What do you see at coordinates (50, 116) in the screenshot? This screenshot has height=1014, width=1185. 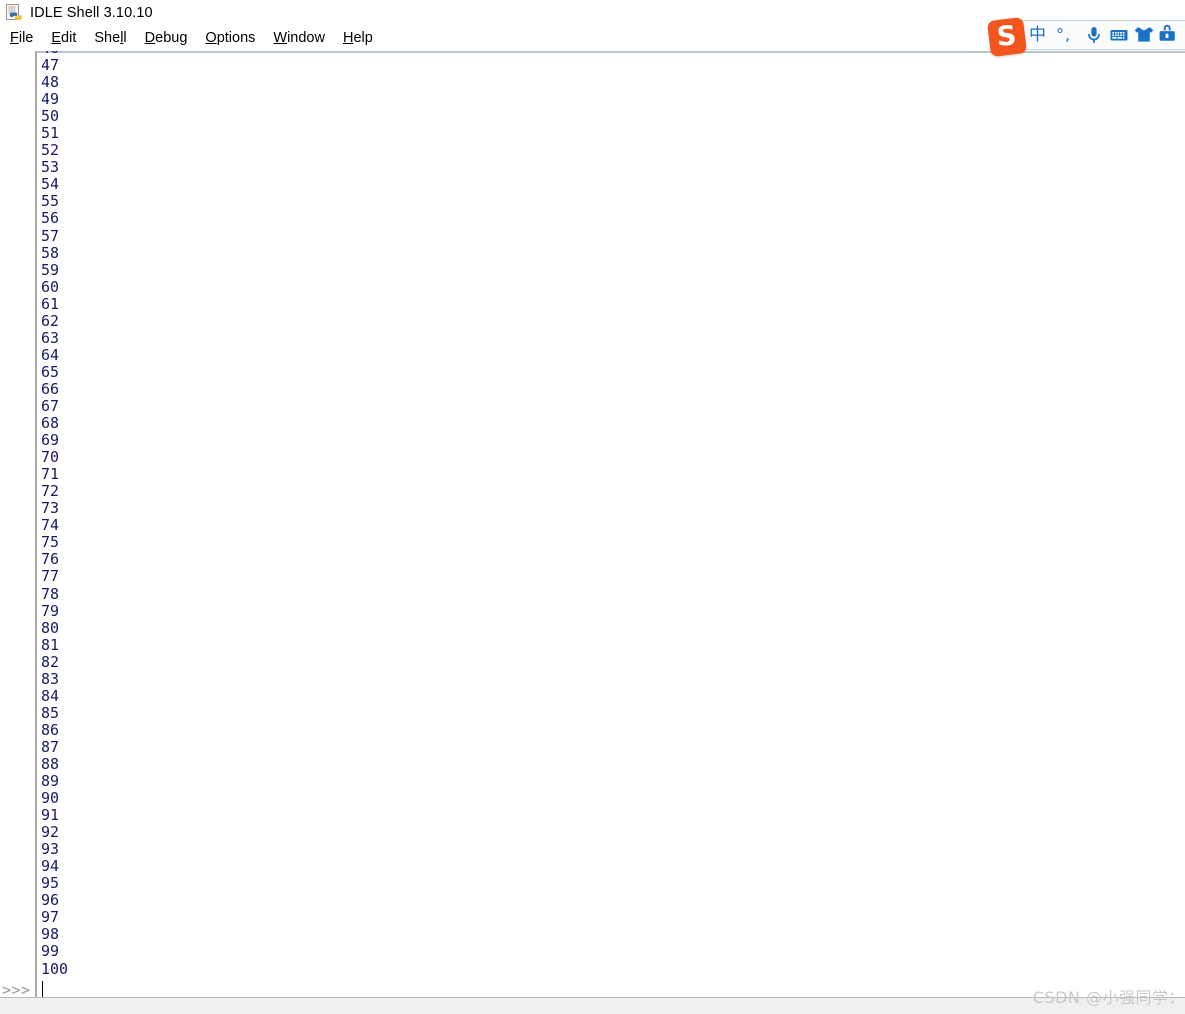 I see `shell-output-line: 50` at bounding box center [50, 116].